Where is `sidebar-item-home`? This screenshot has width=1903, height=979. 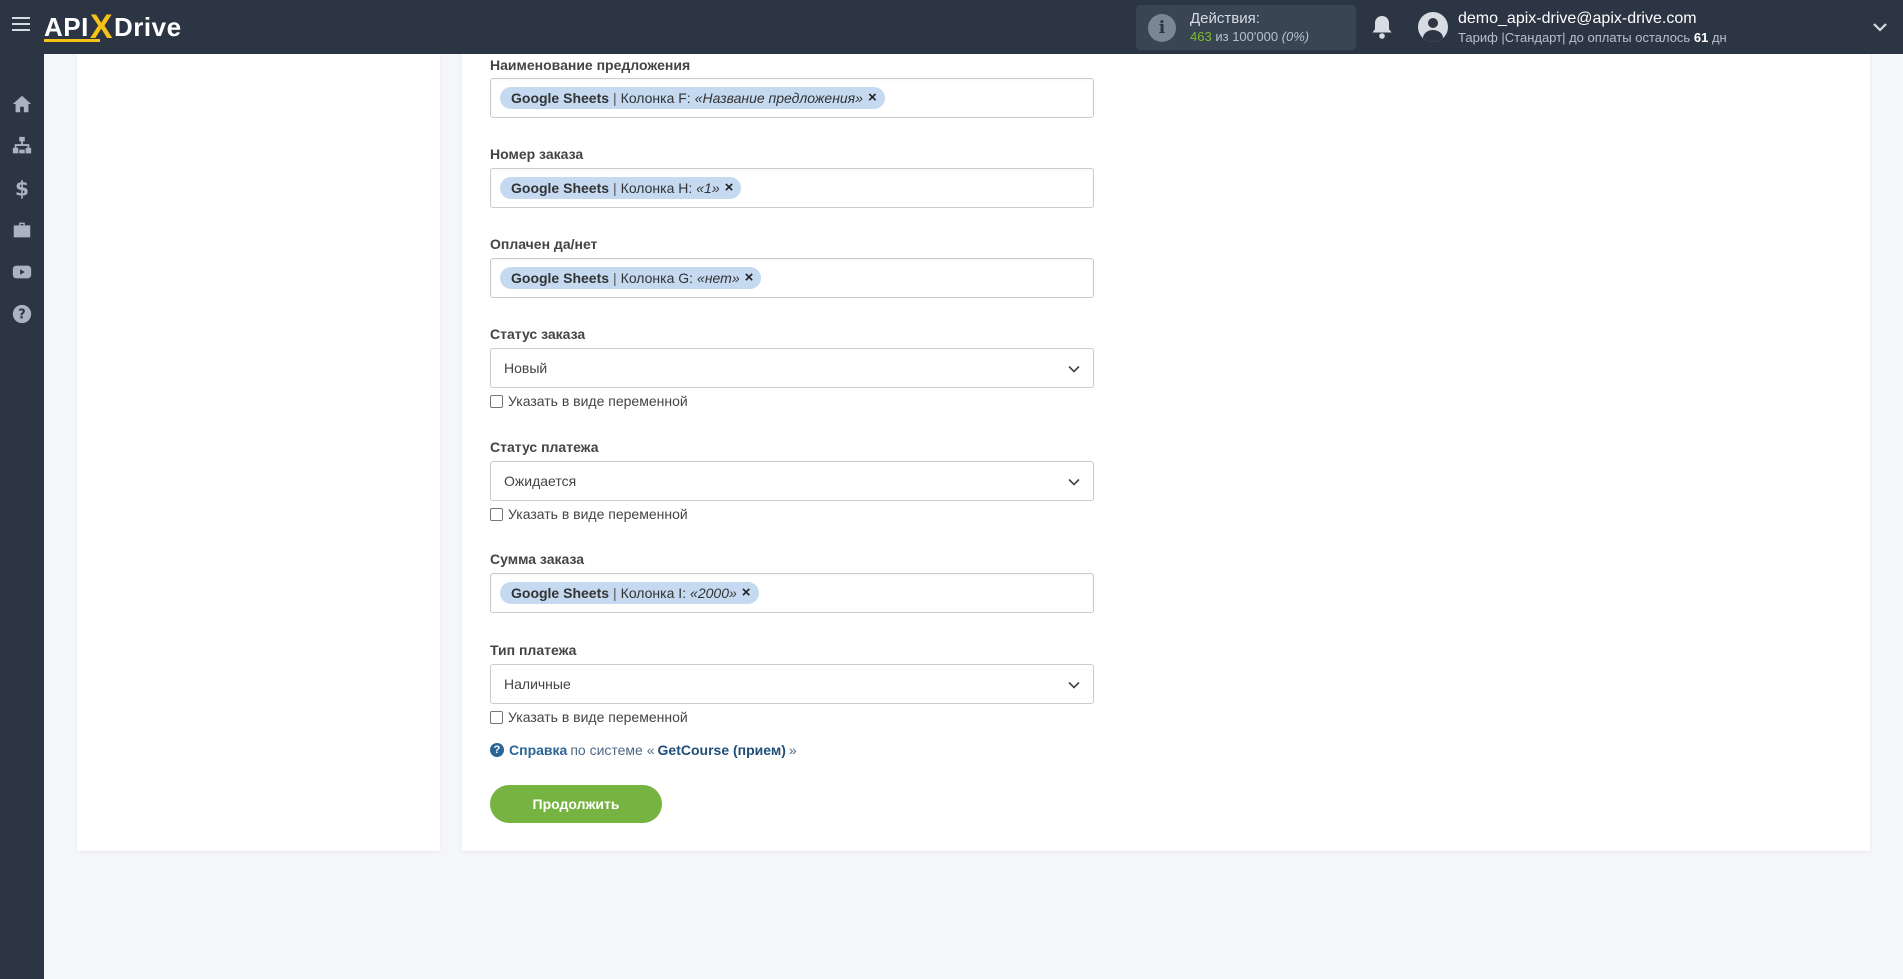 sidebar-item-home is located at coordinates (22, 104).